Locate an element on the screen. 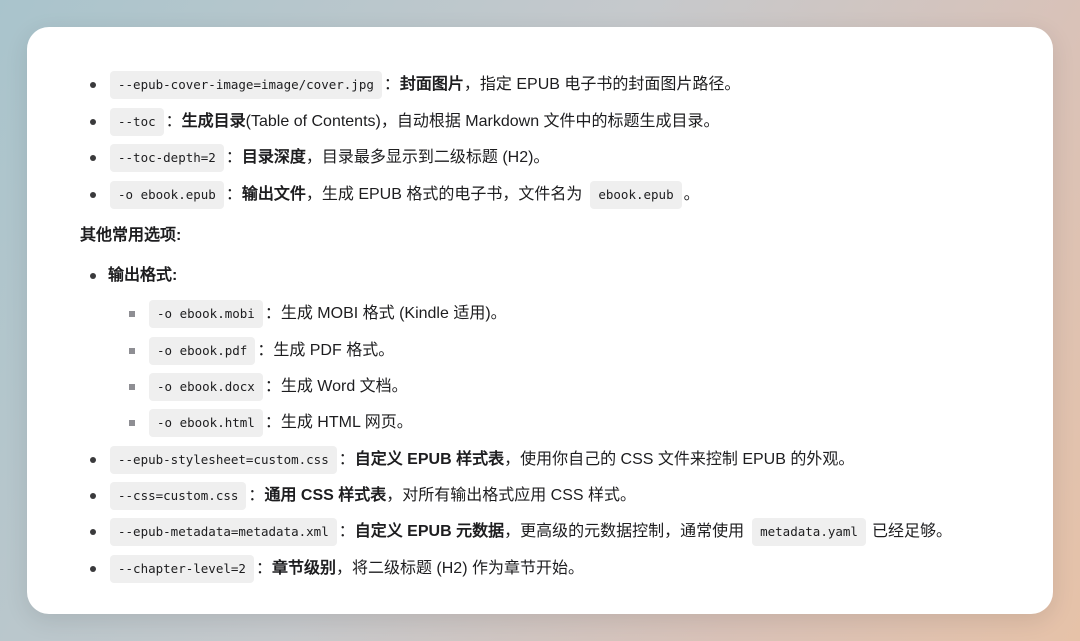 The width and height of the screenshot is (1080, 641). inline-code: --toc-depth=2 is located at coordinates (167, 158).